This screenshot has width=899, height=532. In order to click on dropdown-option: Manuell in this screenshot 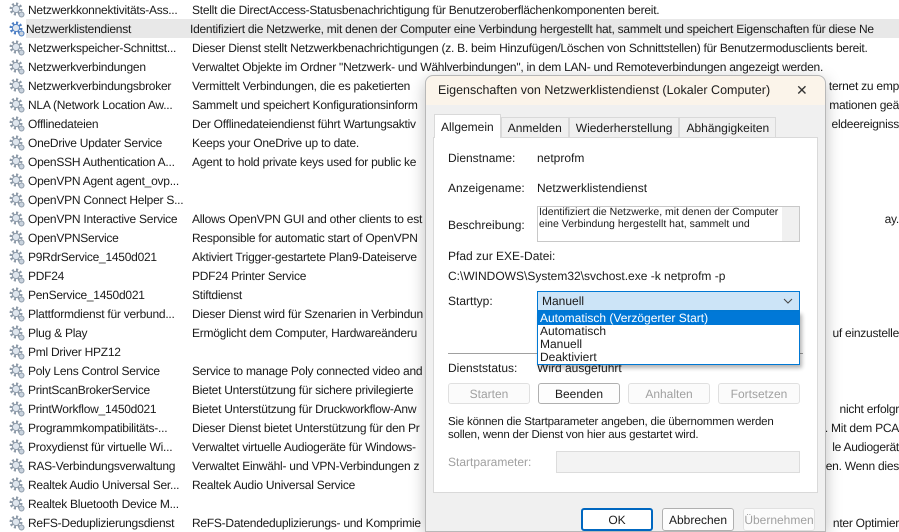, I will do `click(668, 345)`.